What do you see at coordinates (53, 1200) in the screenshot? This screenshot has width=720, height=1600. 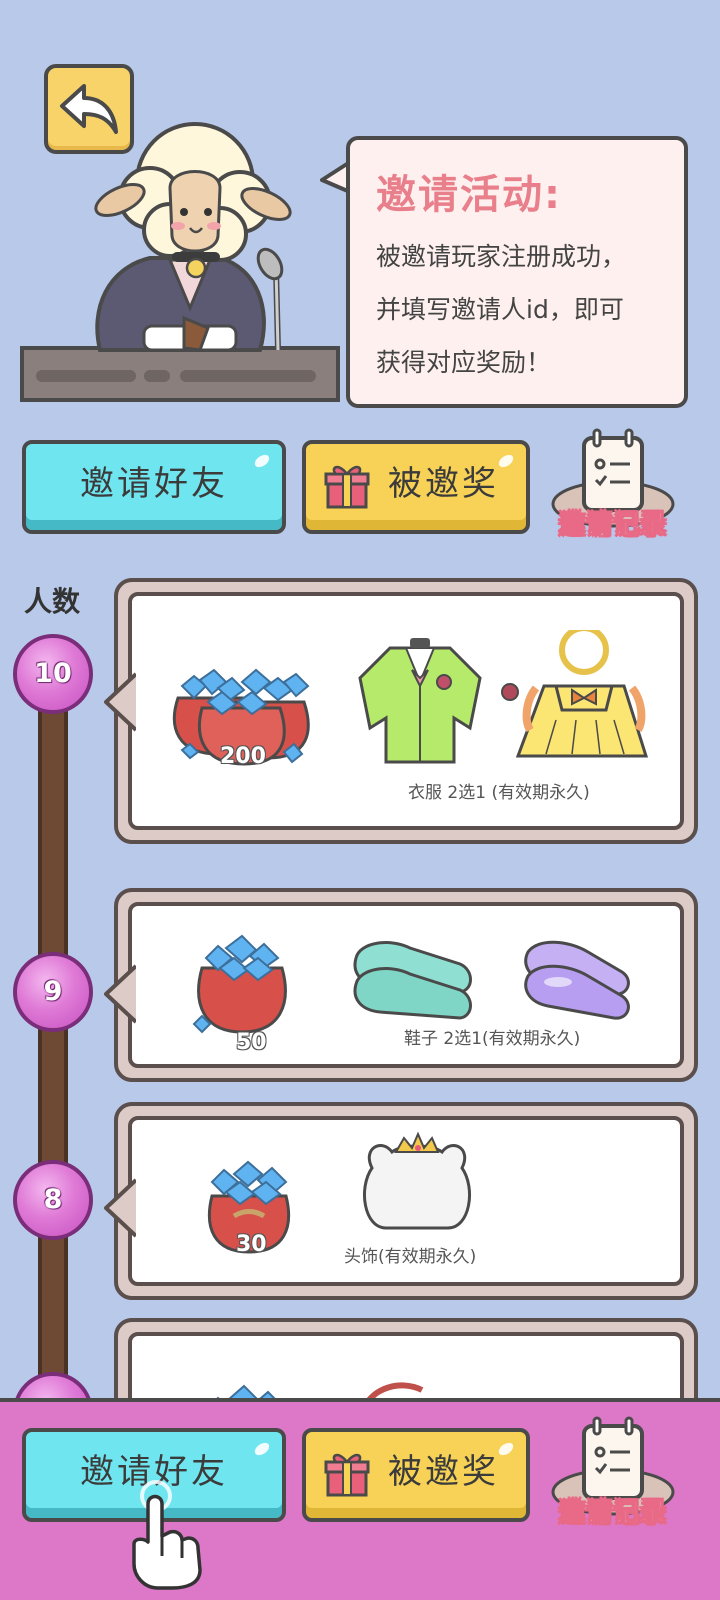 I see `tier-node: 8` at bounding box center [53, 1200].